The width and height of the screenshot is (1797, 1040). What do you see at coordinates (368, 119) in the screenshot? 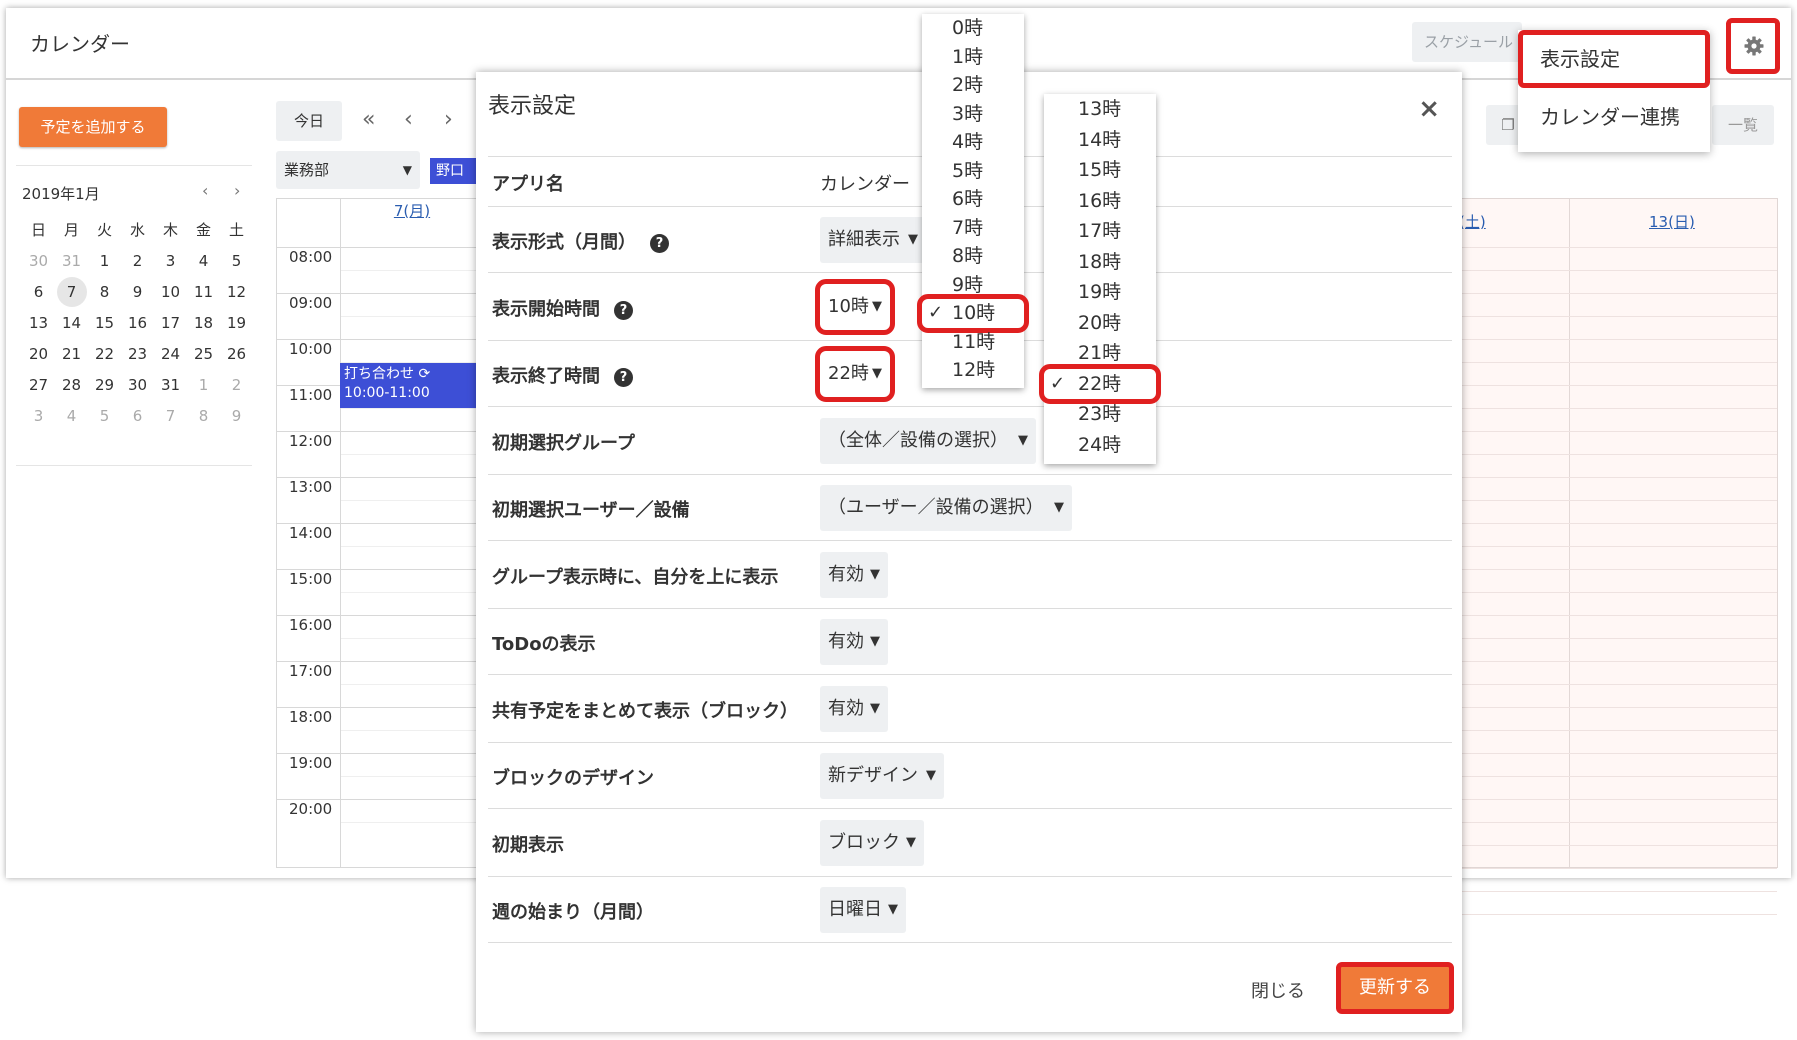
I see `double-chevron-left-icon: «` at bounding box center [368, 119].